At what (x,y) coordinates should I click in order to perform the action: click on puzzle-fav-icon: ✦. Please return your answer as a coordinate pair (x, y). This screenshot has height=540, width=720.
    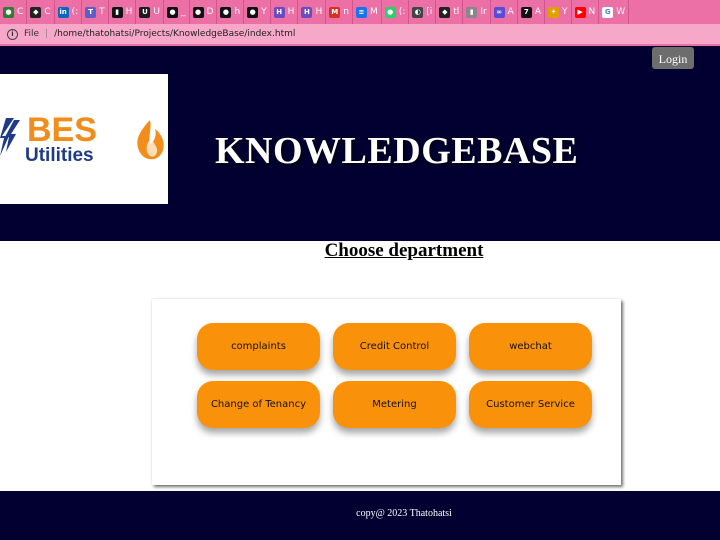
    Looking at the image, I should click on (554, 12).